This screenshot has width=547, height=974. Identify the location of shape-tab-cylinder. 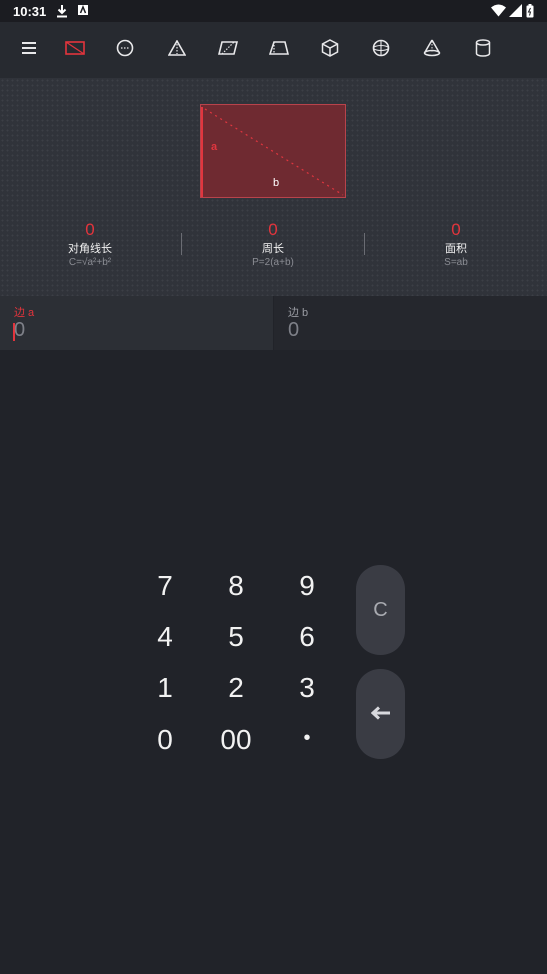
(483, 50).